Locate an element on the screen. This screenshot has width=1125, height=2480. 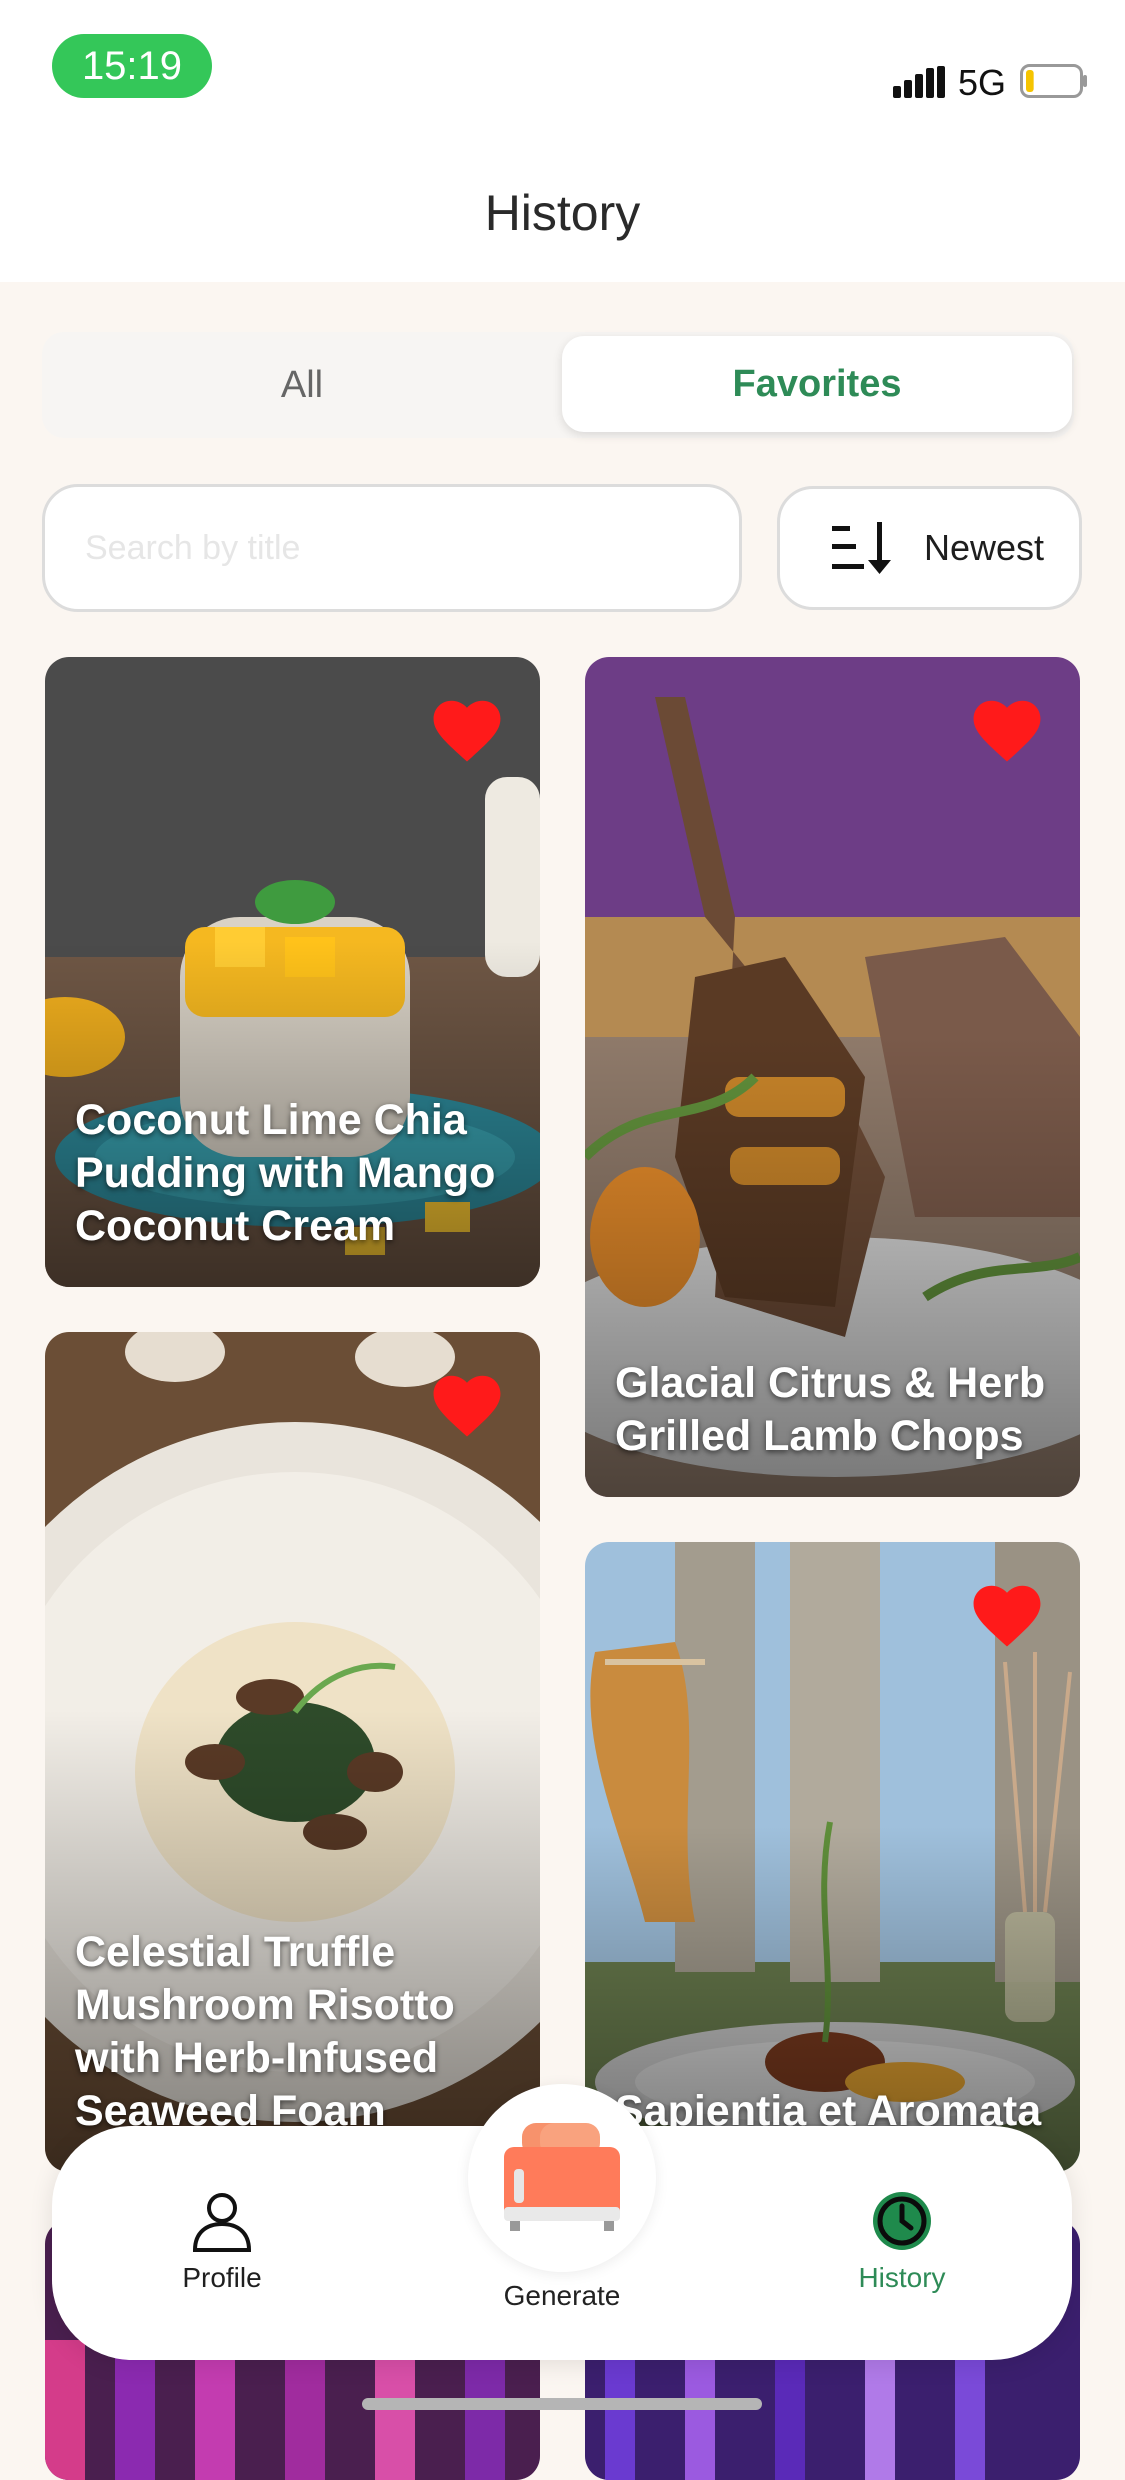
battery-icon is located at coordinates (1053, 81).